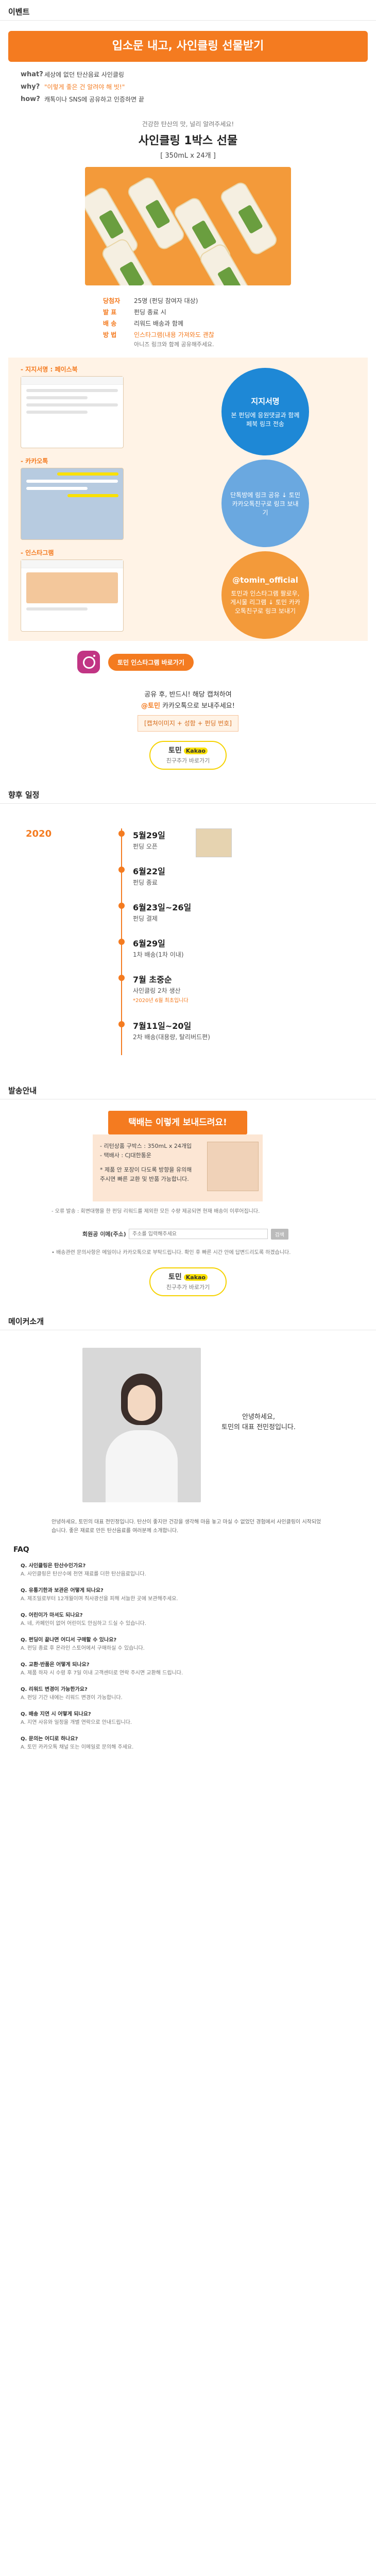  Describe the element at coordinates (158, 323) in the screenshot. I see `winner-value: 리워드 배송과 함께` at that location.